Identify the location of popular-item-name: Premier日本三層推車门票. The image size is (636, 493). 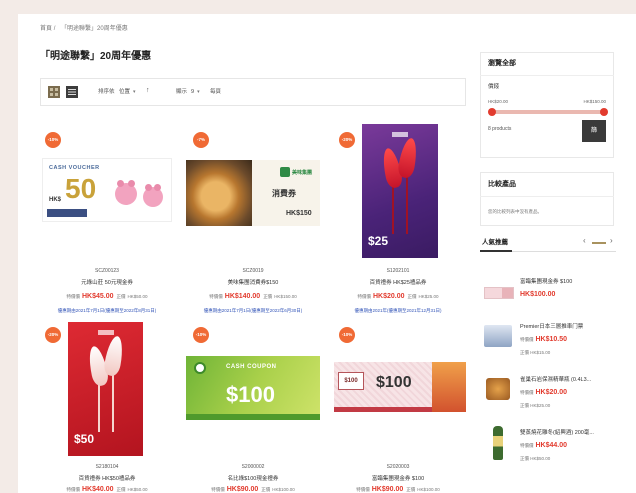
(551, 327).